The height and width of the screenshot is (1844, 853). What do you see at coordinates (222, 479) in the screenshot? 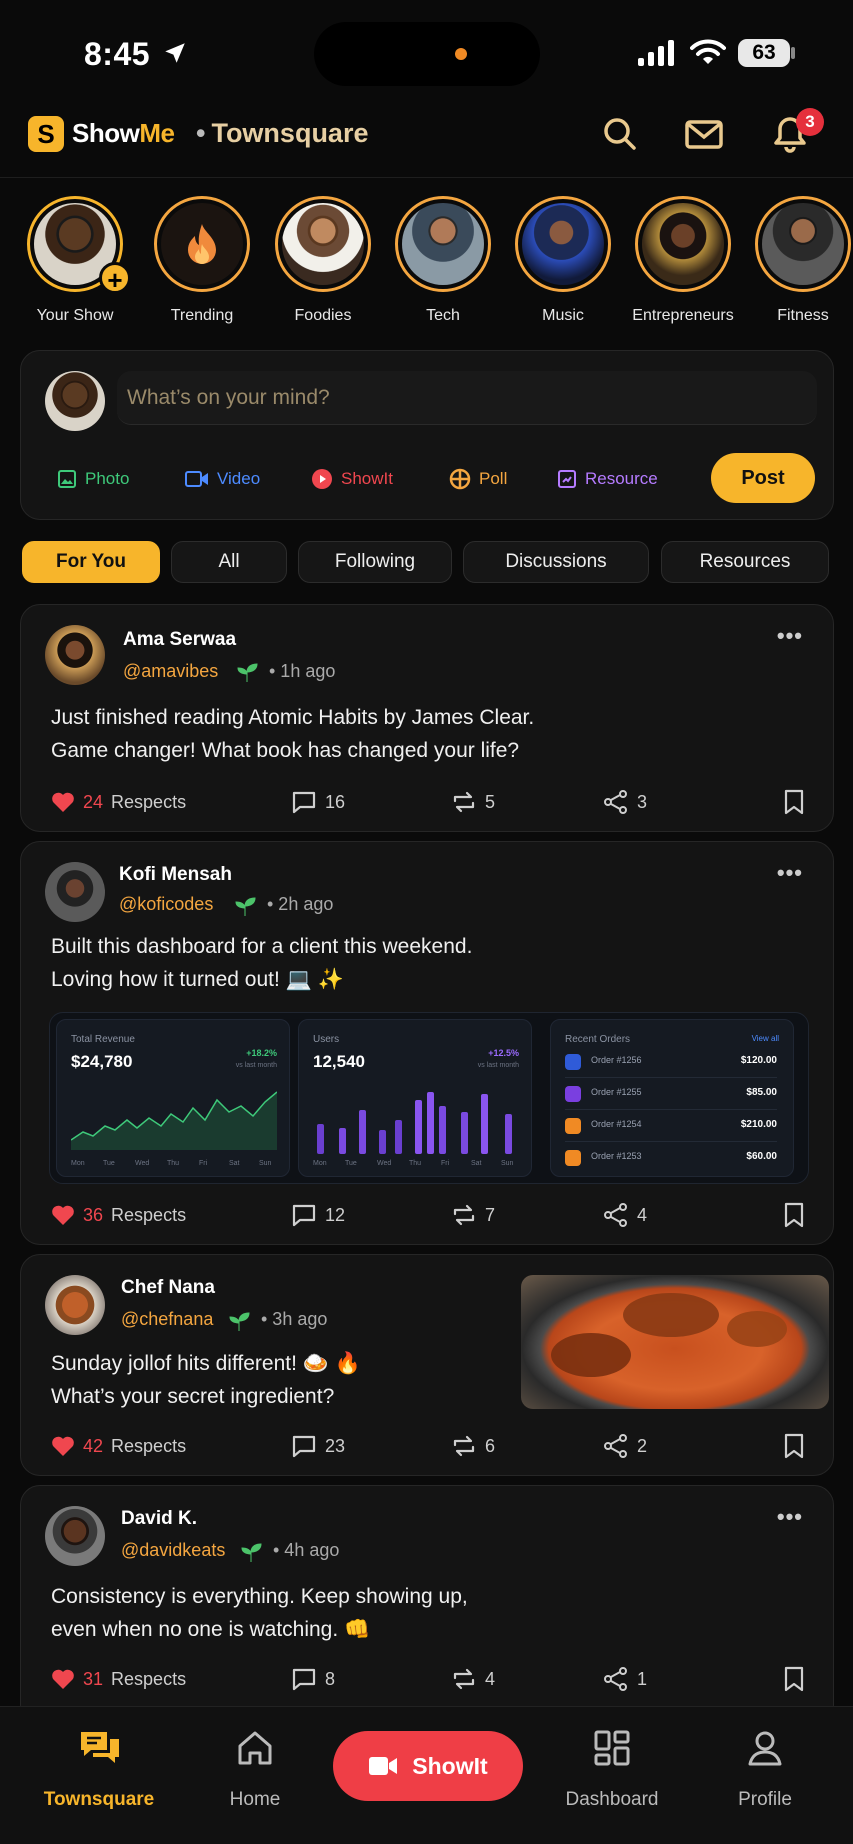
I see `video-button: Video` at bounding box center [222, 479].